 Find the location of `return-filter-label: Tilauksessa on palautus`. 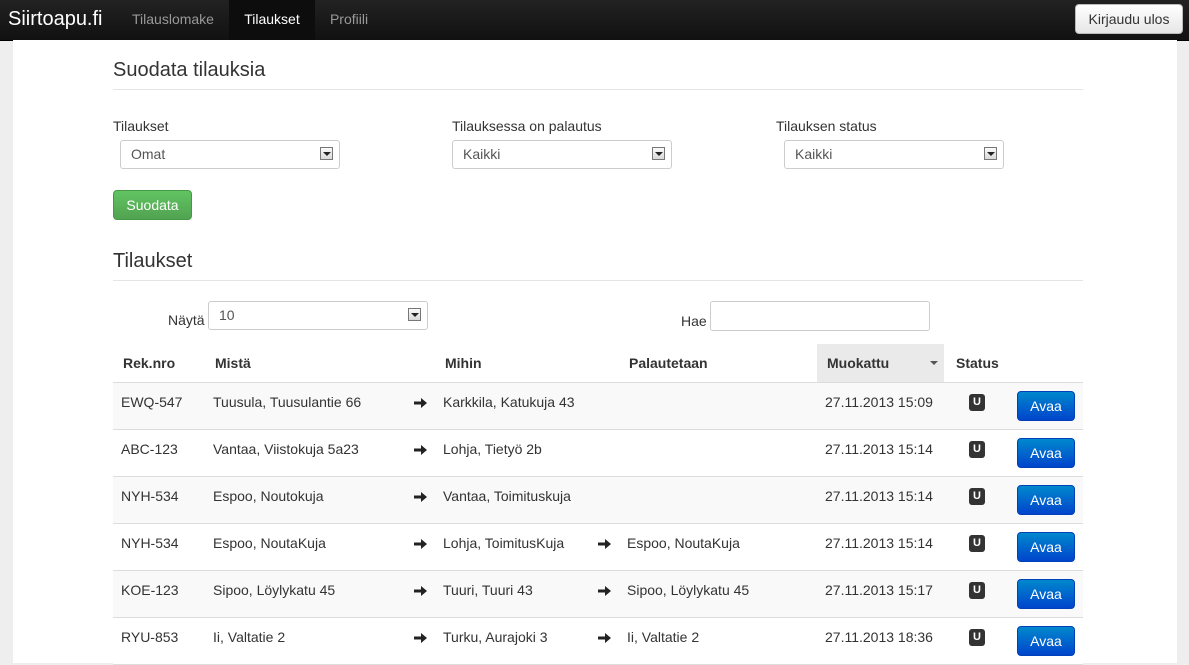

return-filter-label: Tilauksessa on palautus is located at coordinates (527, 126).